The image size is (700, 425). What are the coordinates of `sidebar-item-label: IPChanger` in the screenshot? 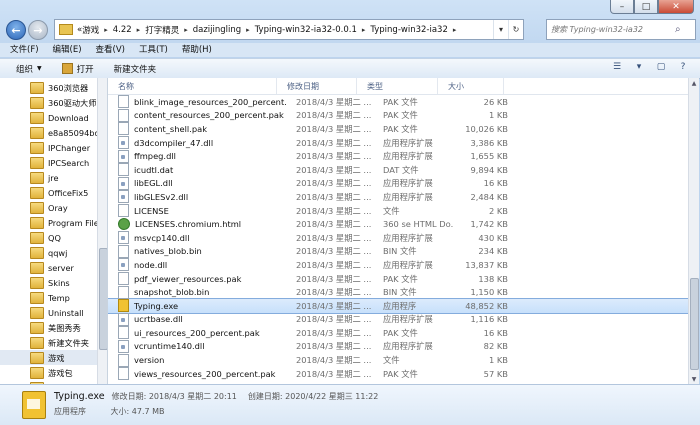 It's located at (69, 147).